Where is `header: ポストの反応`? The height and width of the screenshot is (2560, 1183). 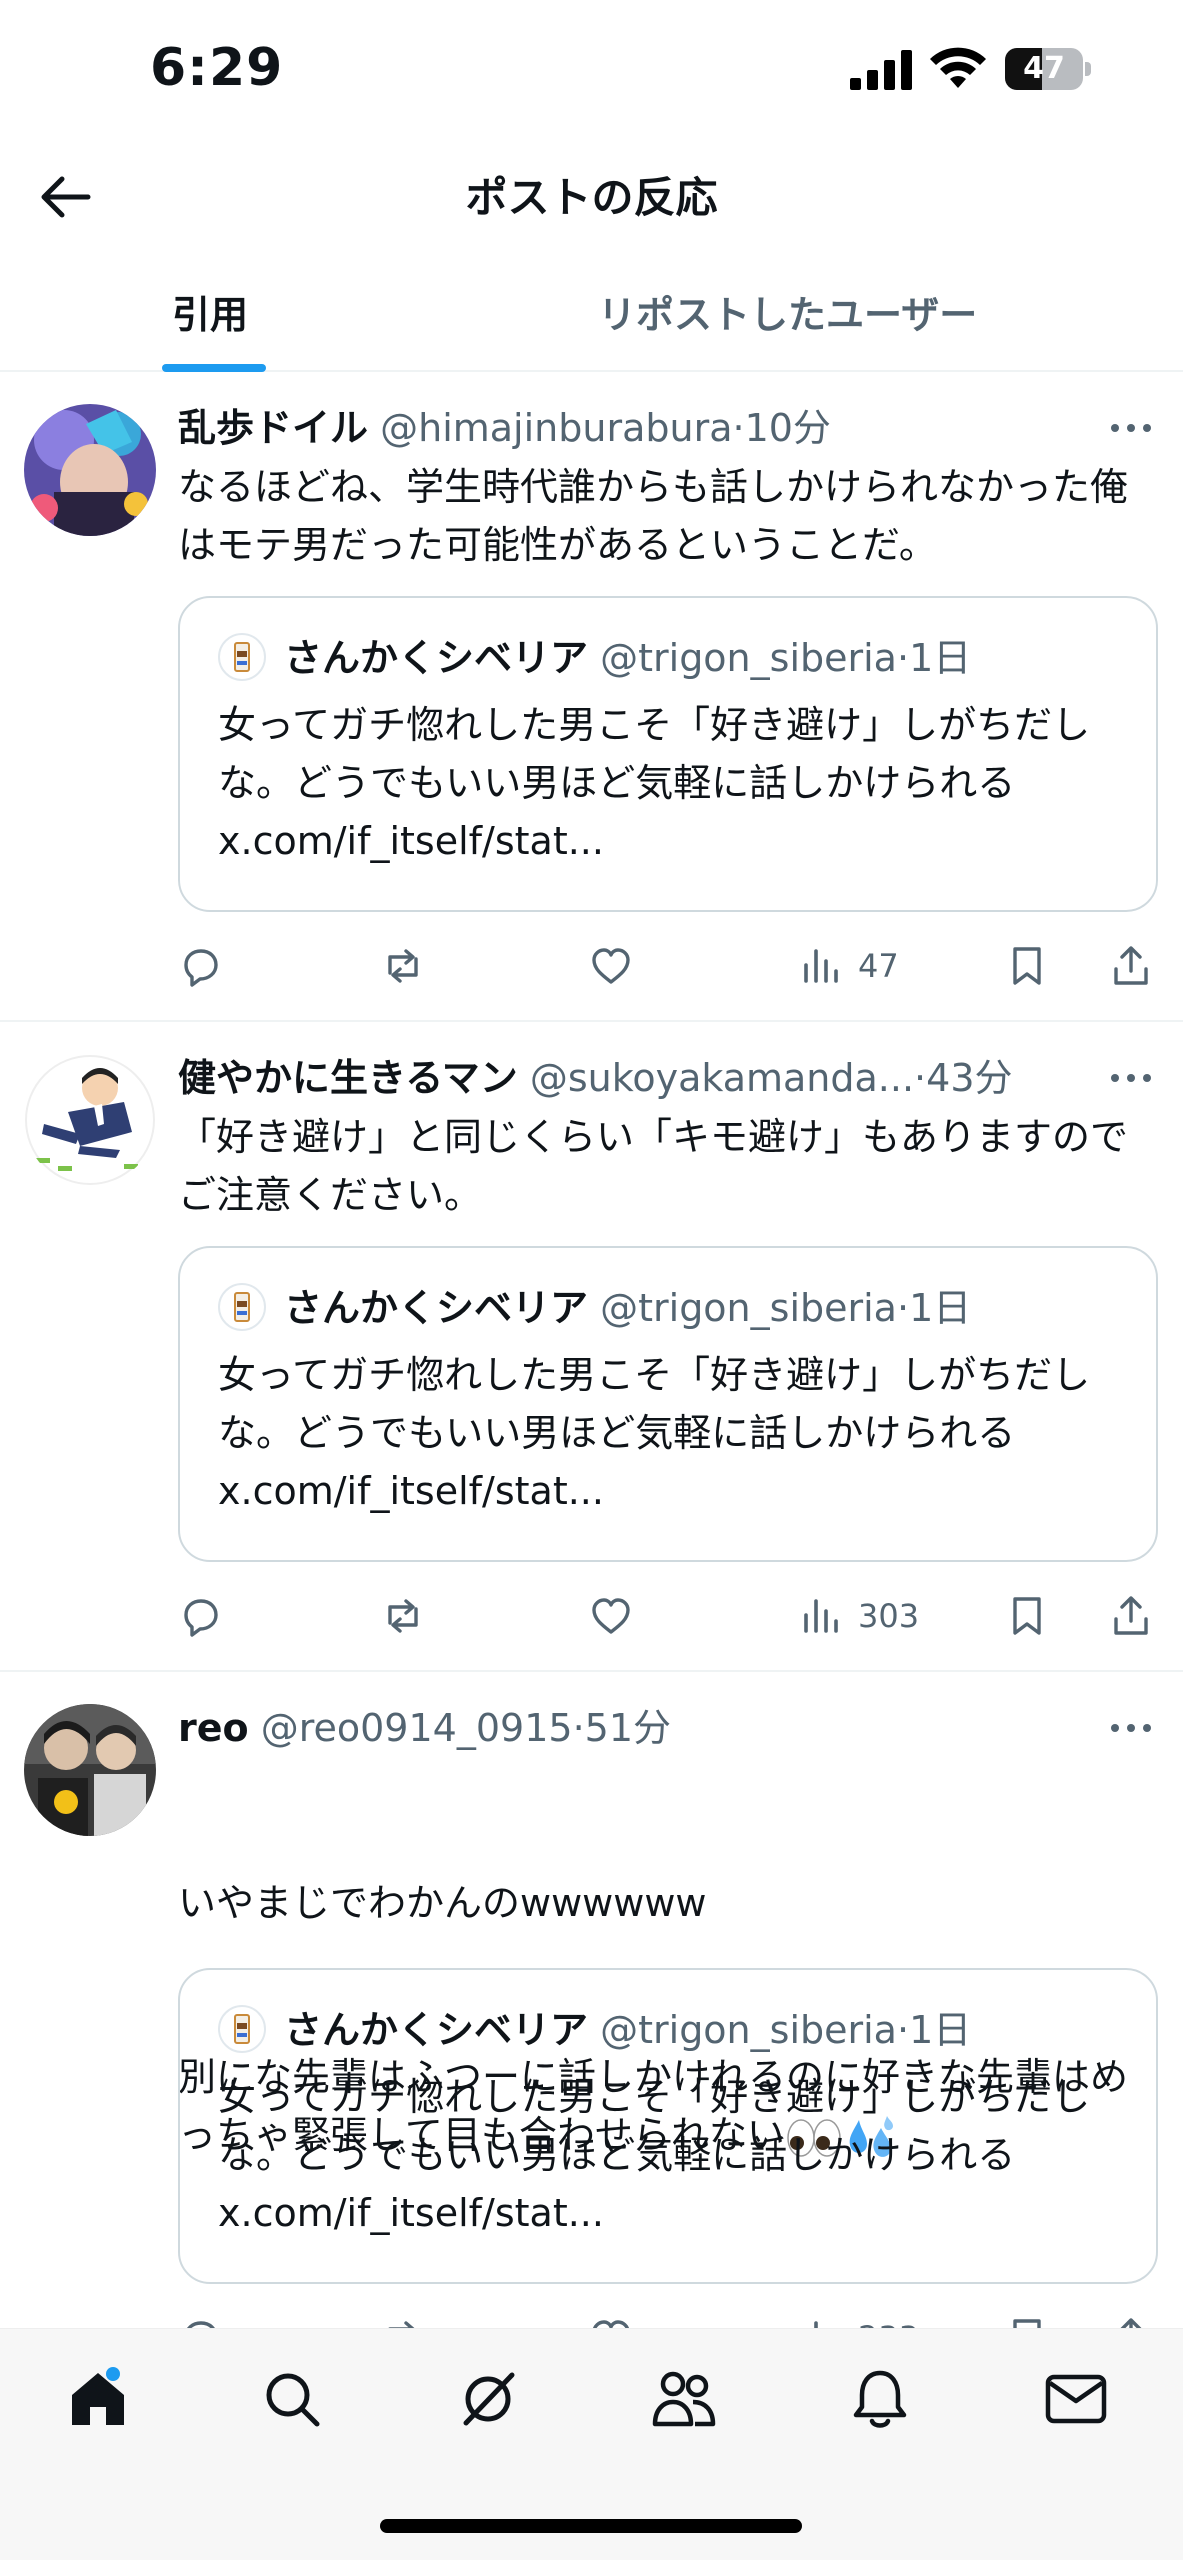
header: ポストの反応 is located at coordinates (591, 200).